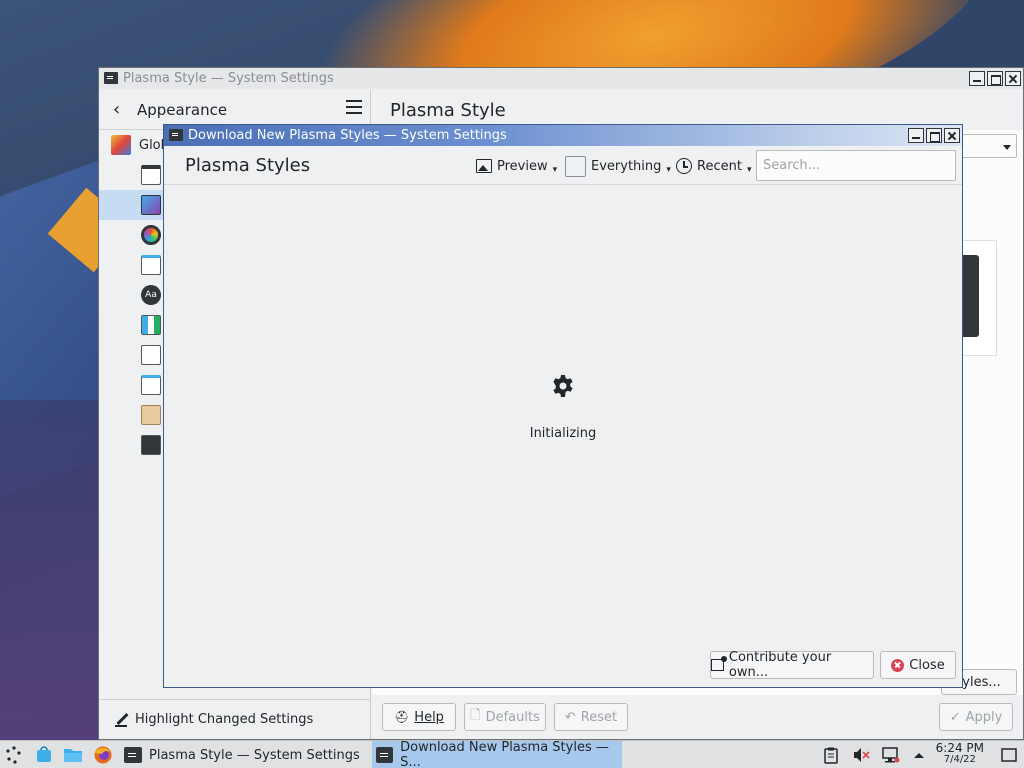 This screenshot has height=768, width=1024. Describe the element at coordinates (898, 665) in the screenshot. I see `close-icon` at that location.